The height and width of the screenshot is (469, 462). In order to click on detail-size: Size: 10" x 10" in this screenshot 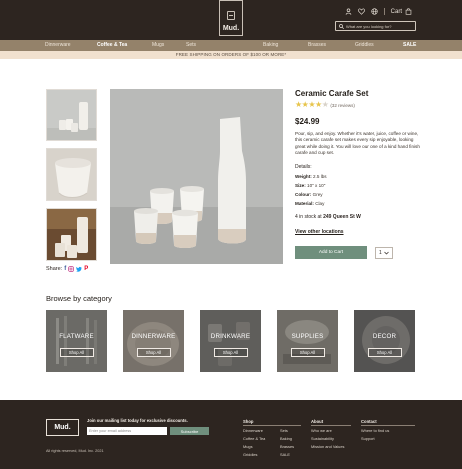, I will do `click(357, 185)`.